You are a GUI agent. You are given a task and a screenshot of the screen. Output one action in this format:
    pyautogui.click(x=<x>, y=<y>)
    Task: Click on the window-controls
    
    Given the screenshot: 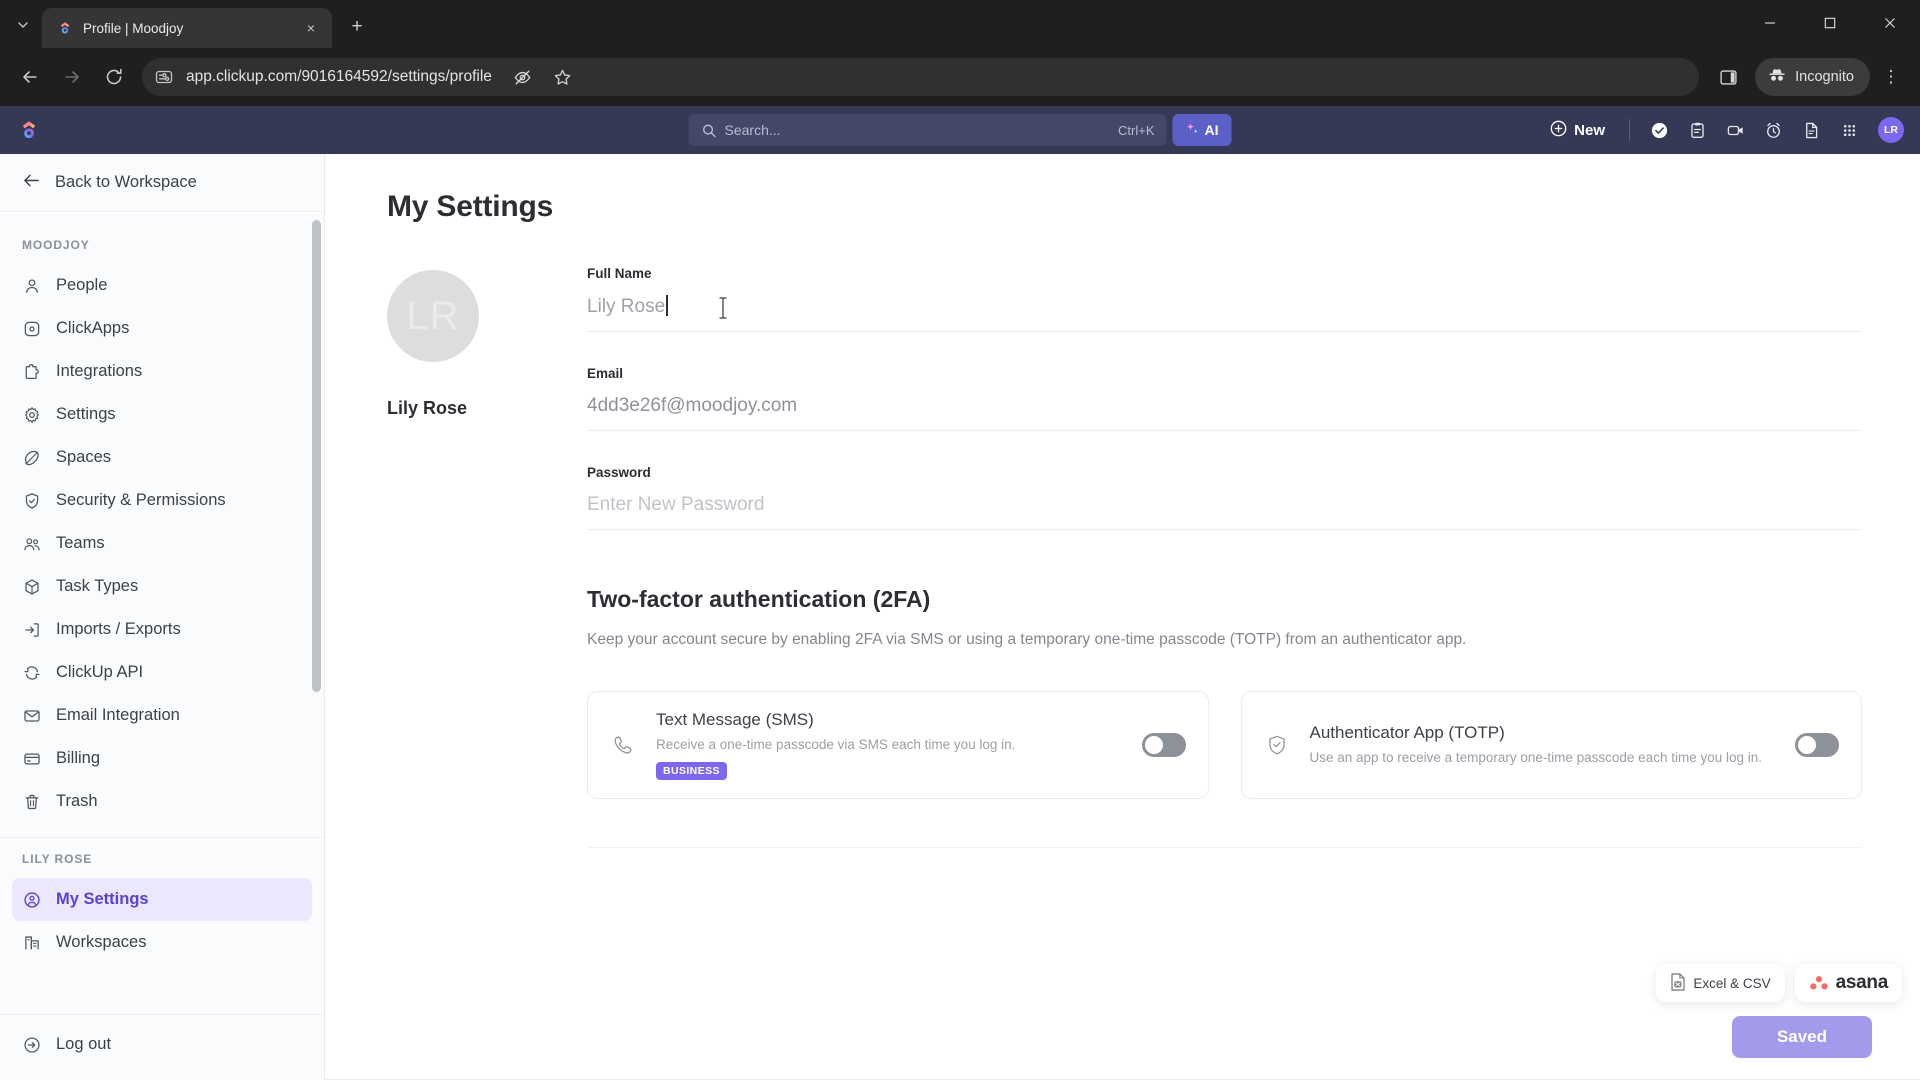 What is the action you would take?
    pyautogui.click(x=1830, y=23)
    